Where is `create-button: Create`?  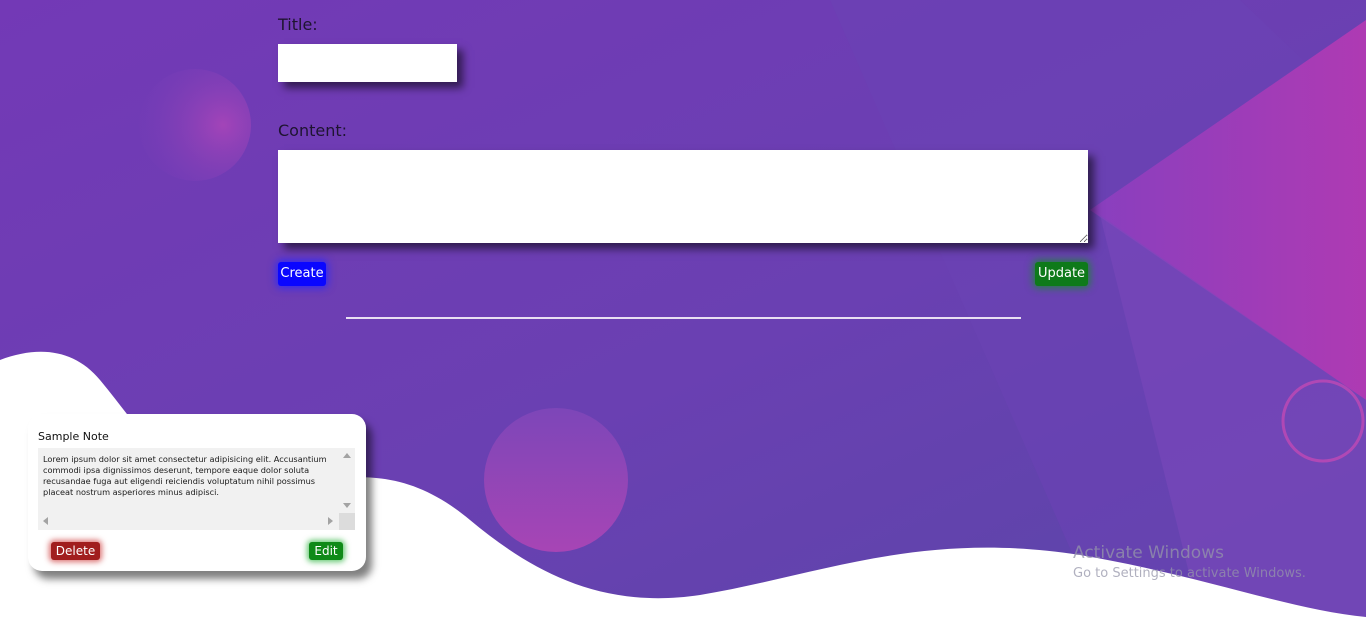
create-button: Create is located at coordinates (302, 274).